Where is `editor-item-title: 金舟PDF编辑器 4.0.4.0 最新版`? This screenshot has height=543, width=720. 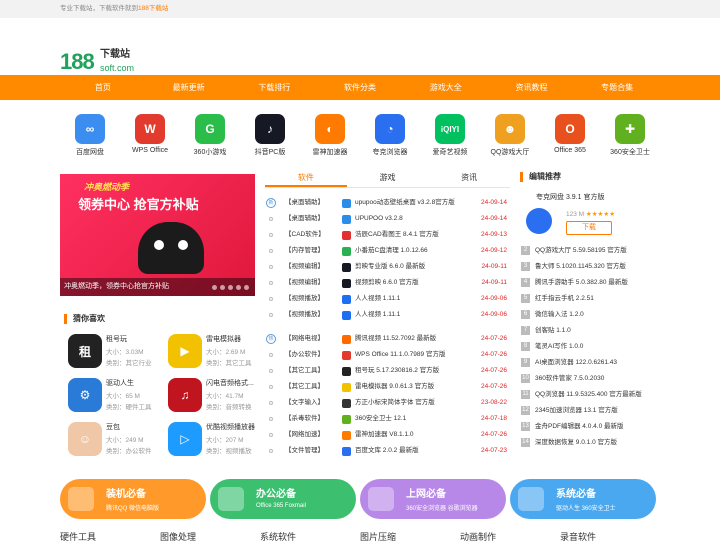 editor-item-title: 金舟PDF编辑器 4.0.4.0 最新版 is located at coordinates (579, 427).